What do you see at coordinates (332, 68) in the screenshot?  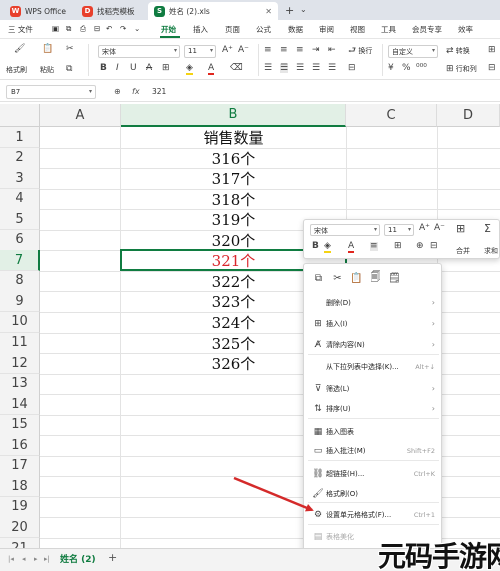 I see `distribute-icon: ☰` at bounding box center [332, 68].